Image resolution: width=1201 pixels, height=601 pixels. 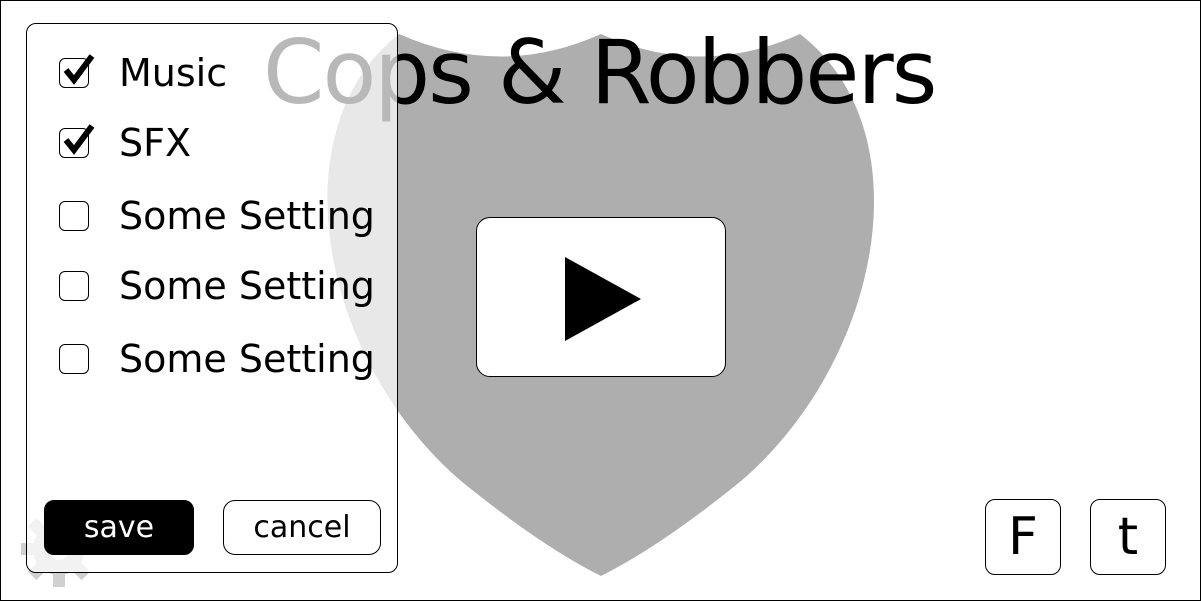 I want to click on play-icon, so click(x=603, y=299).